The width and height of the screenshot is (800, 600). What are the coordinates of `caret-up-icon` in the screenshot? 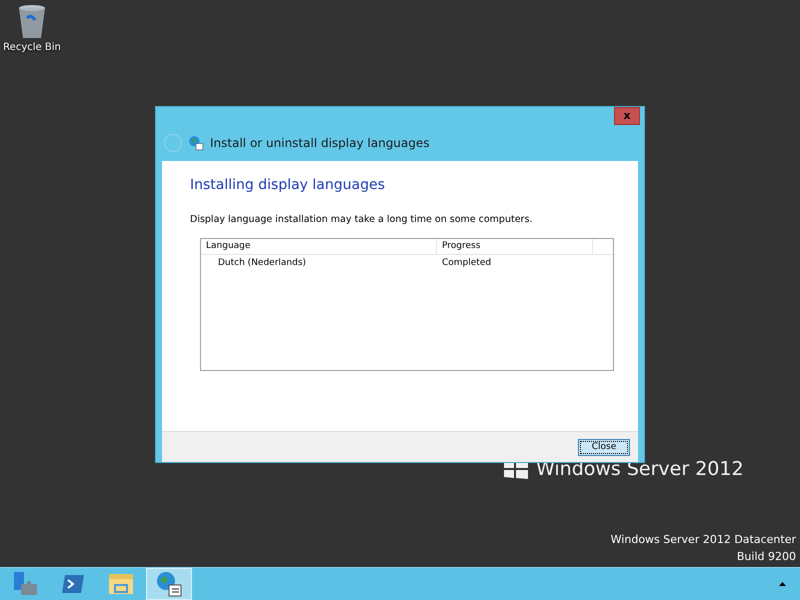 It's located at (782, 584).